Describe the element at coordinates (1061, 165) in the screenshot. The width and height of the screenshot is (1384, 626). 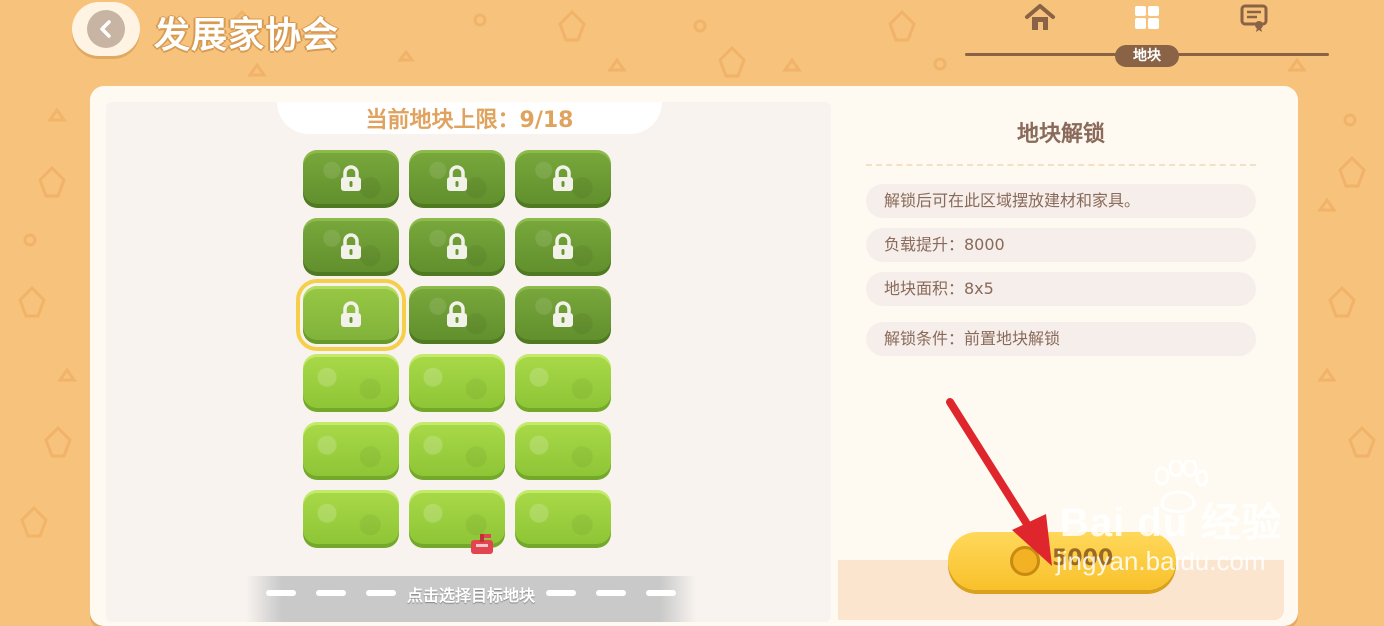
I see `divider` at that location.